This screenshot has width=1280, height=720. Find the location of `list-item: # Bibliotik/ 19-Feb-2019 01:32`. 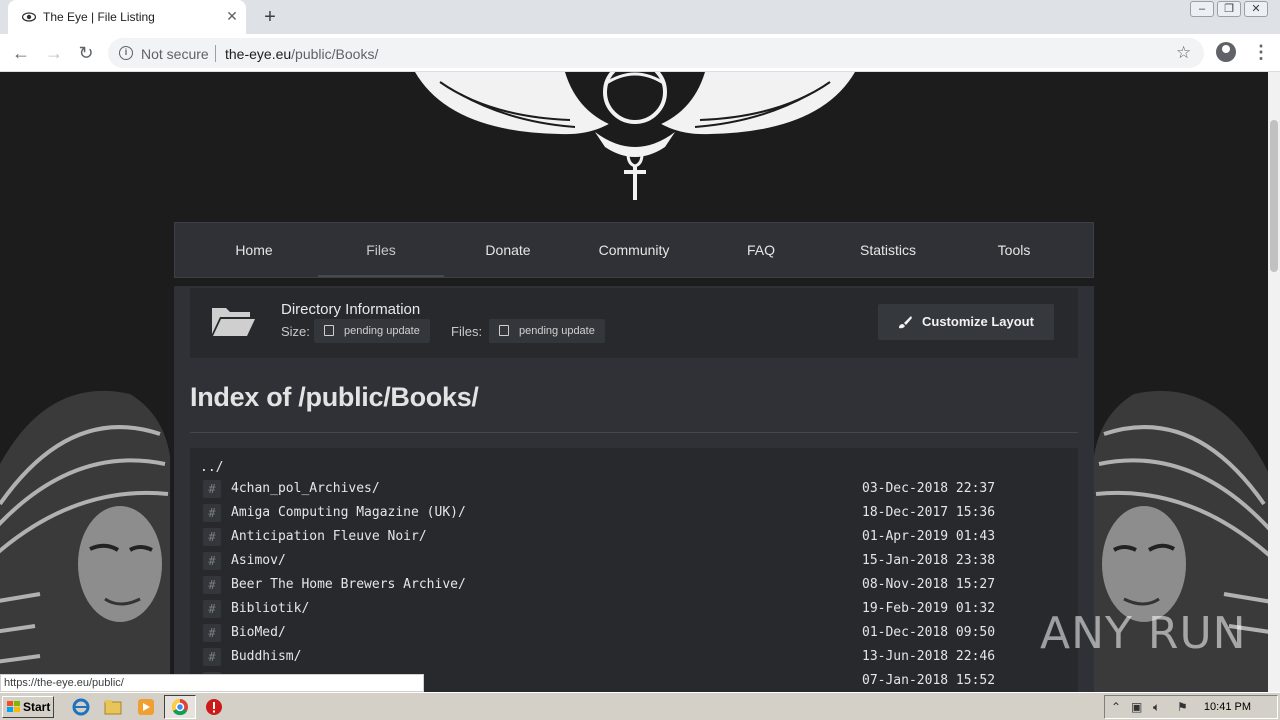

list-item: # Bibliotik/ 19-Feb-2019 01:32 is located at coordinates (634, 610).